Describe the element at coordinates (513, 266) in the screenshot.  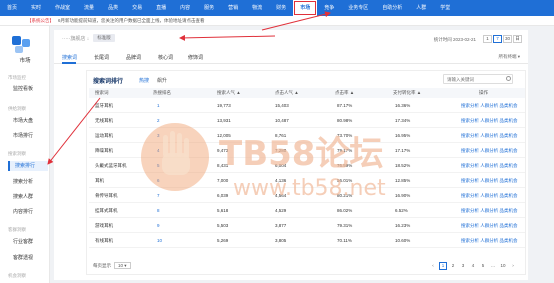
I see `next-page-button: ›` at that location.